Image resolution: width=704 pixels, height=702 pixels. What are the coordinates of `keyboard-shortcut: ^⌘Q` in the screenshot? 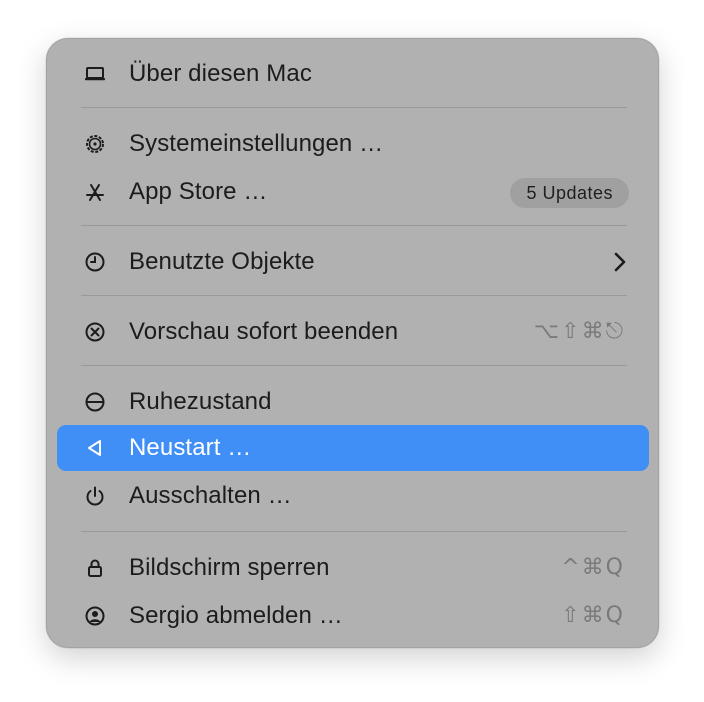 It's located at (593, 567).